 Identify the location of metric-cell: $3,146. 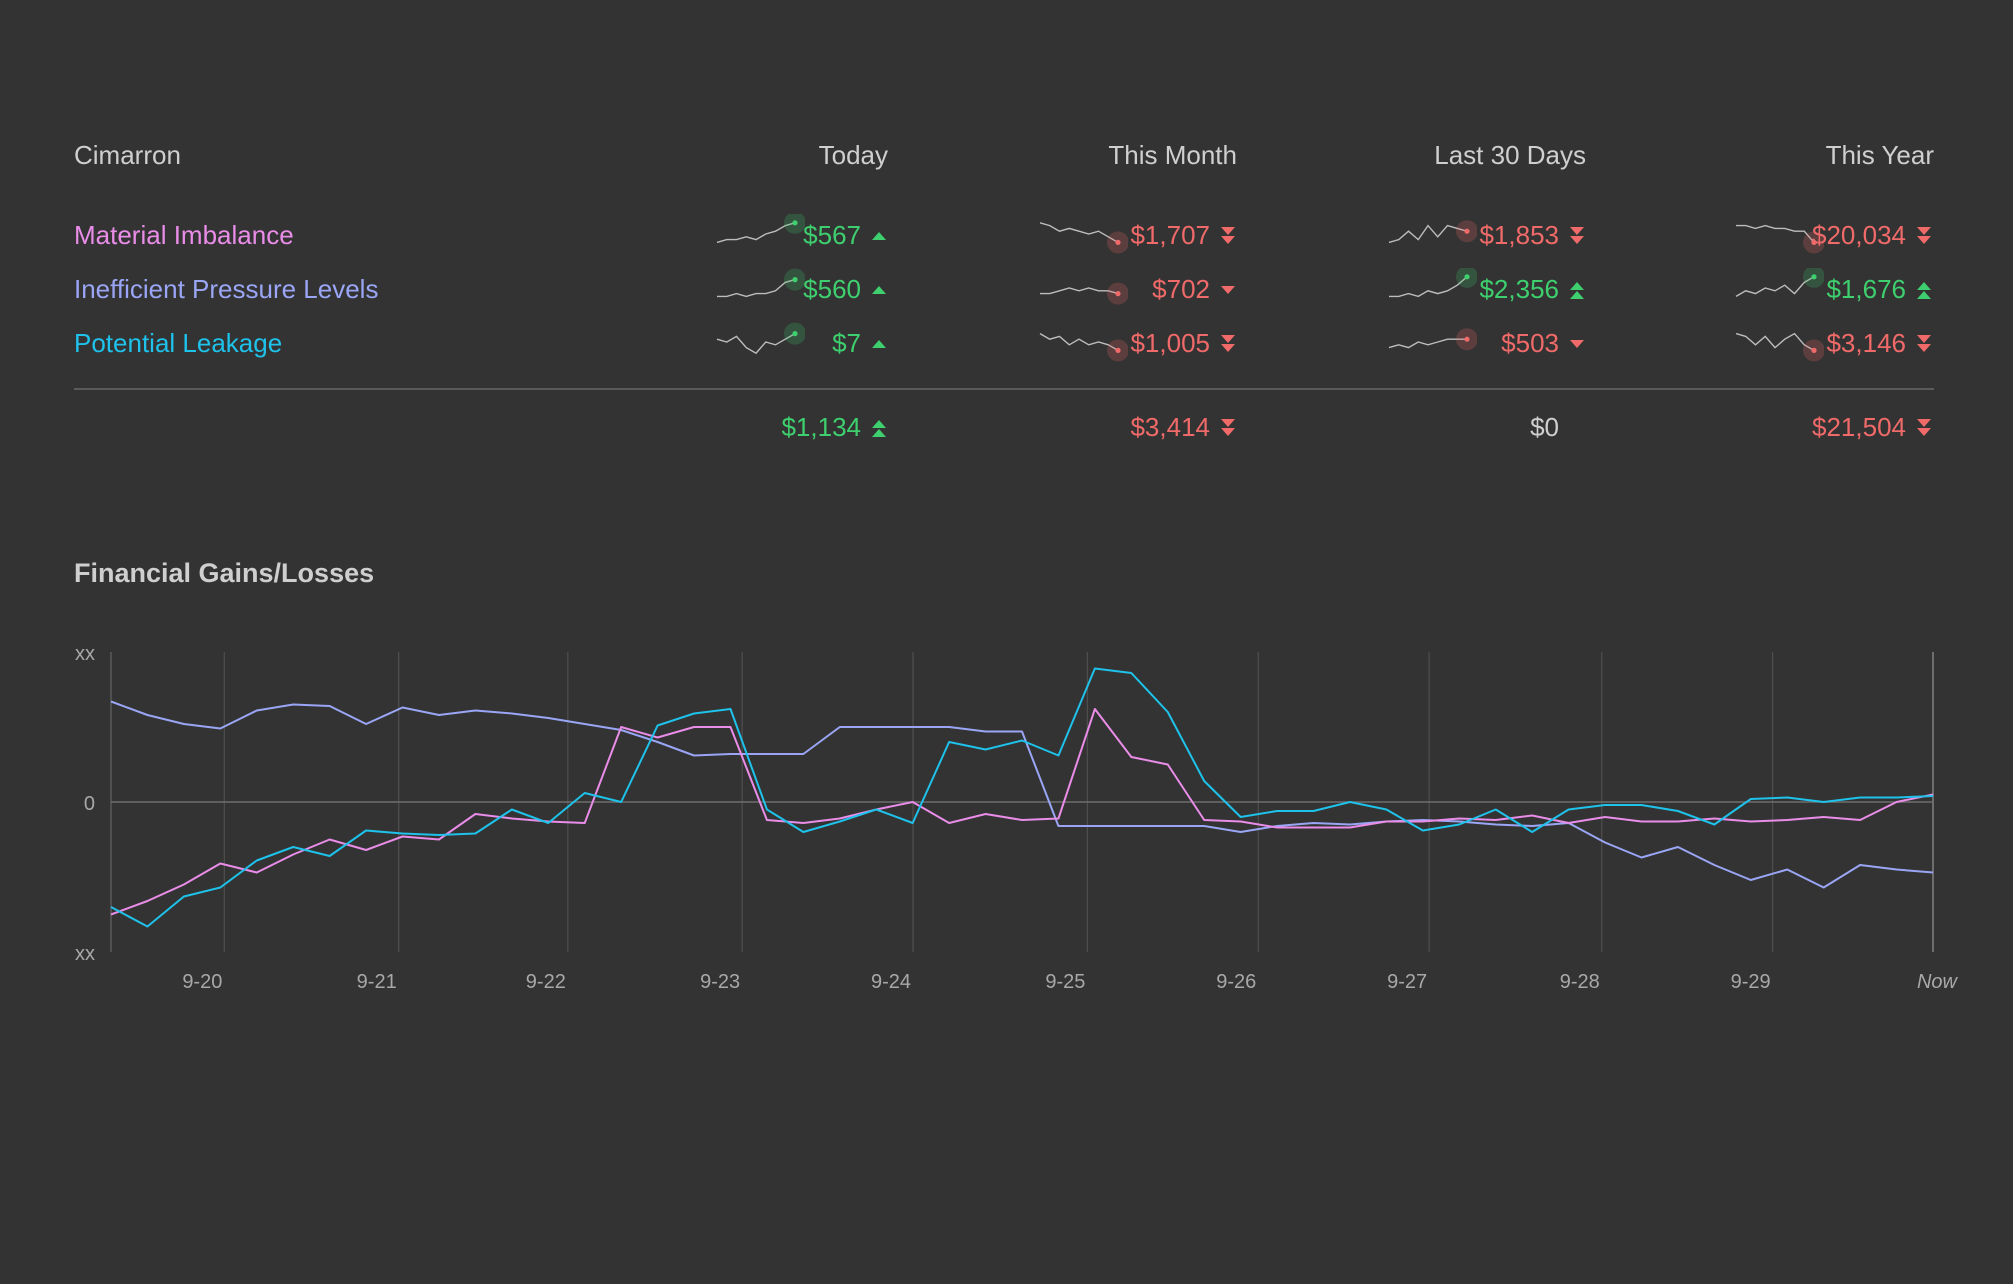
(1834, 348).